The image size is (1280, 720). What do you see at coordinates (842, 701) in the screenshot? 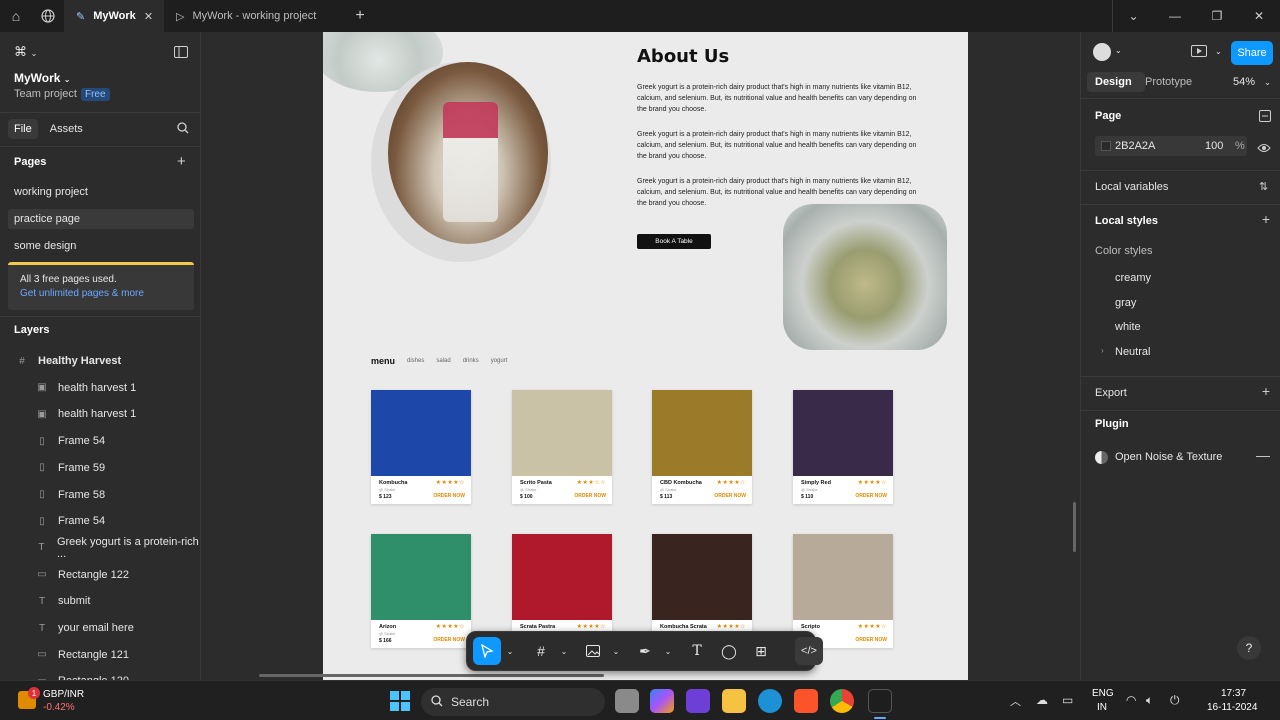
I see `chrome-icon` at bounding box center [842, 701].